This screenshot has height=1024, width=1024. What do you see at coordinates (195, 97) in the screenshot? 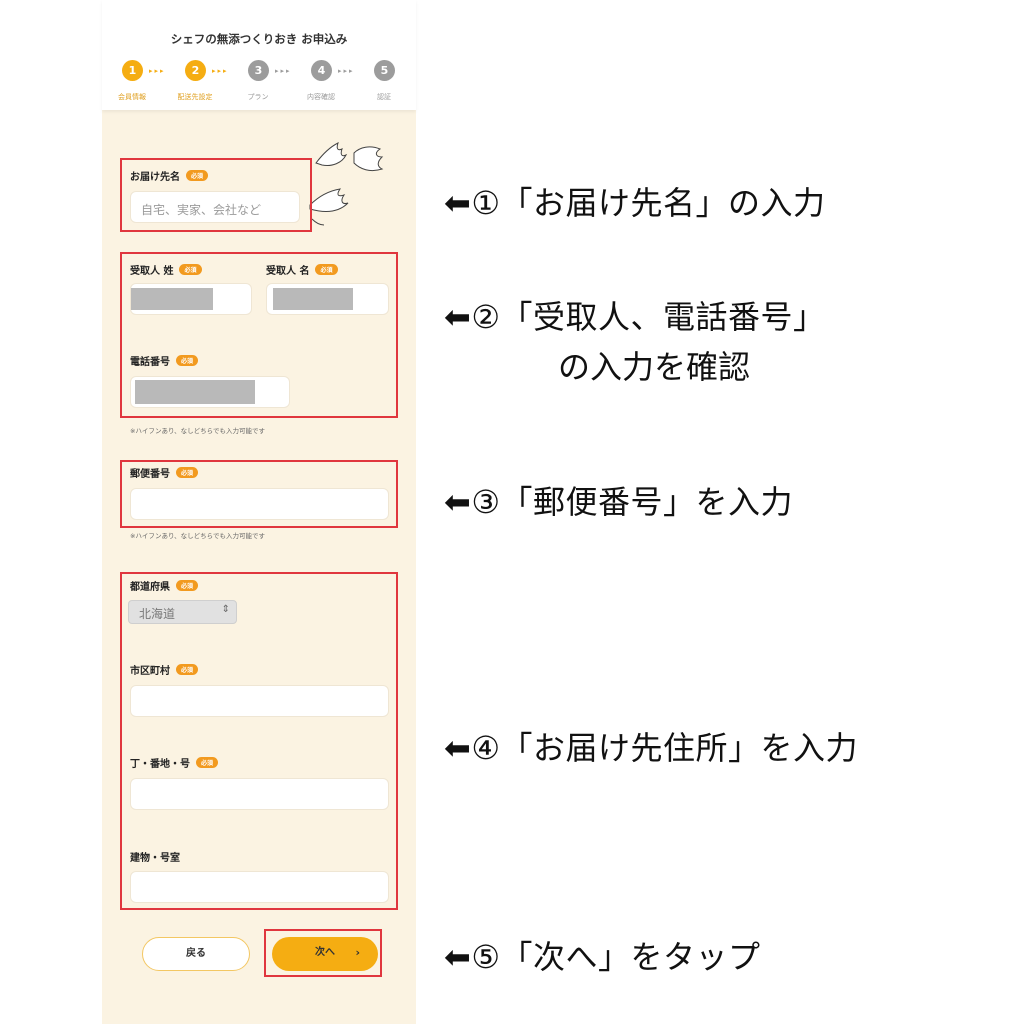
I see `step-2-label: 配送先設定` at bounding box center [195, 97].